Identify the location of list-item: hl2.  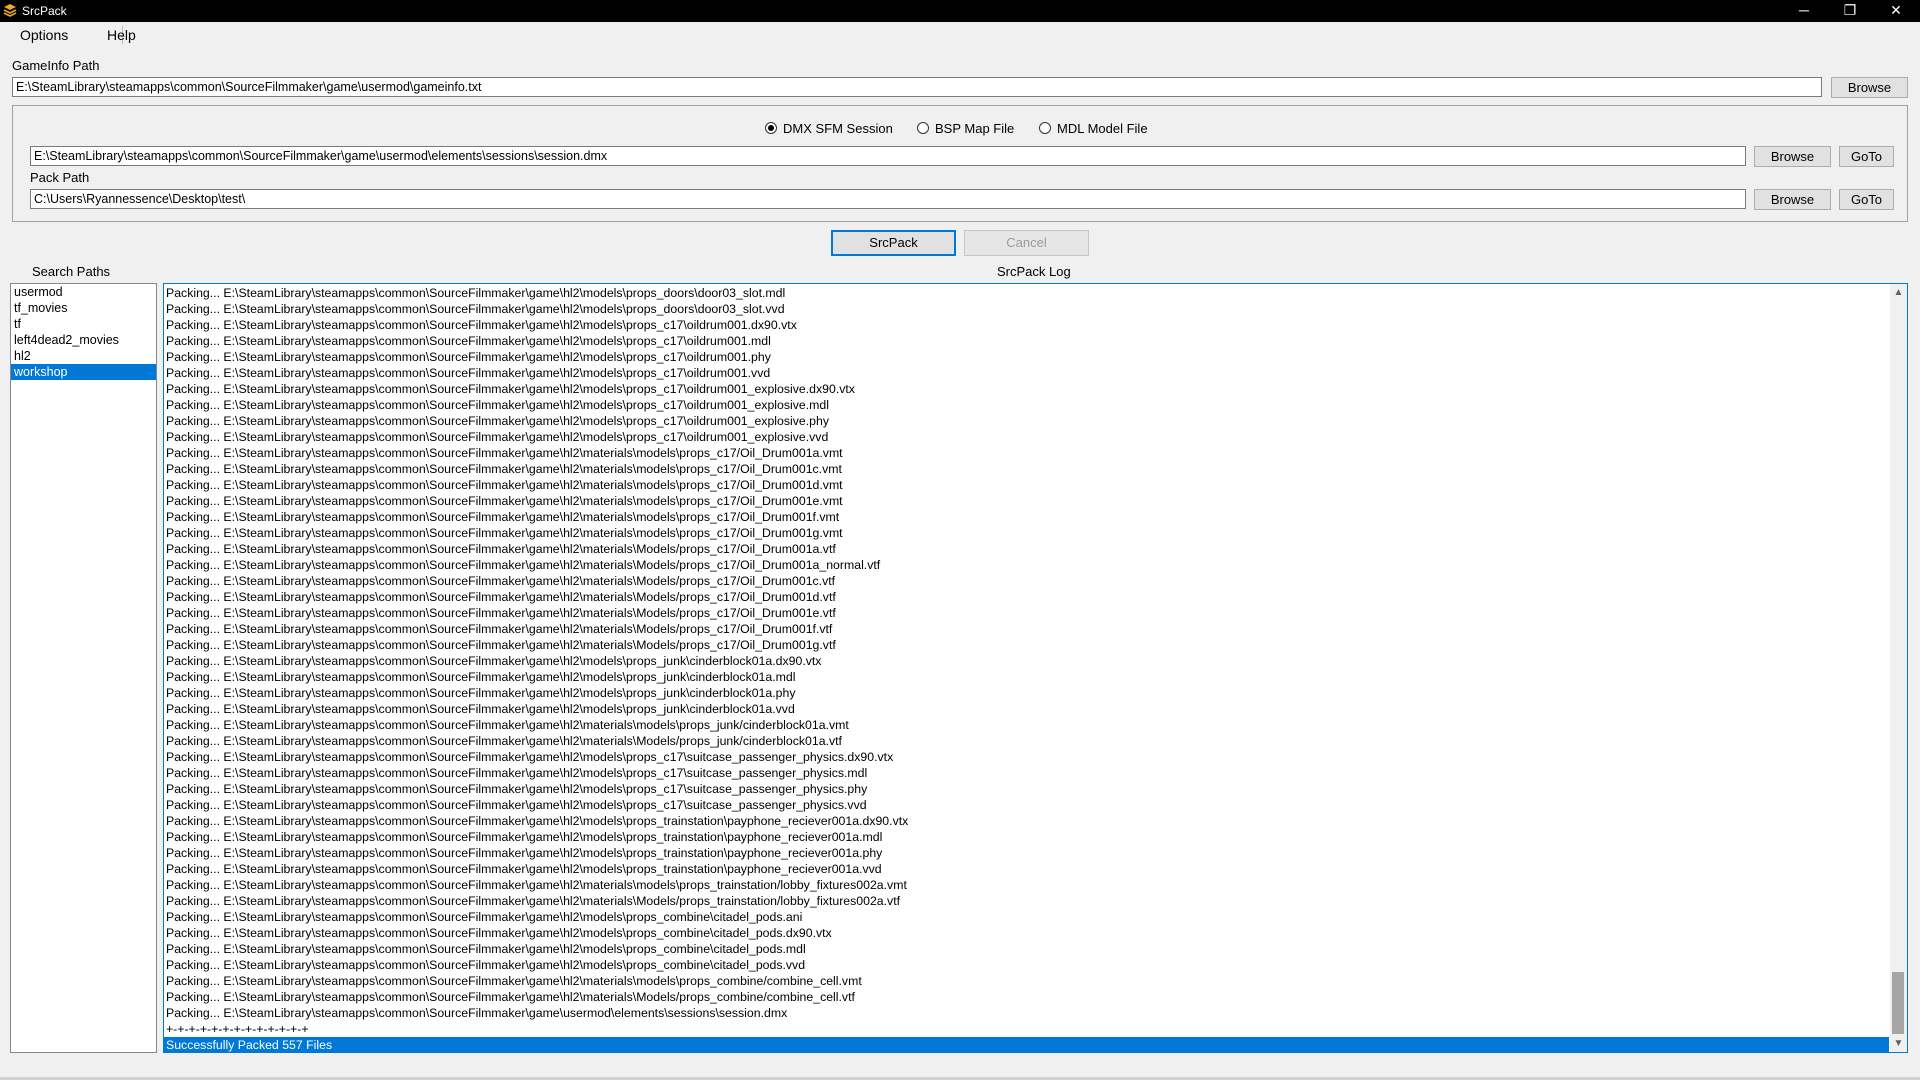
(83, 356).